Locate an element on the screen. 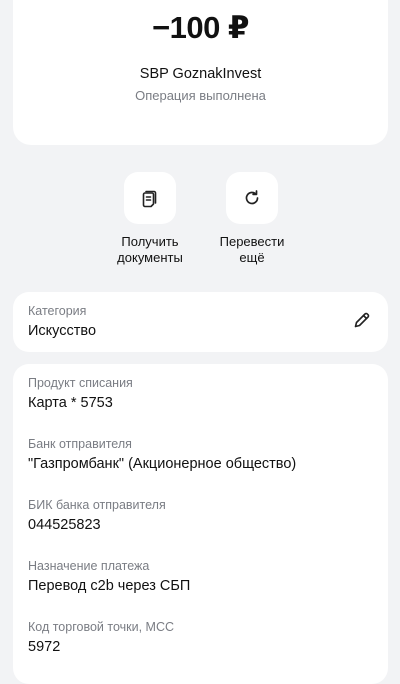 Image resolution: width=400 pixels, height=684 pixels. detail-value: 5972 is located at coordinates (44, 647).